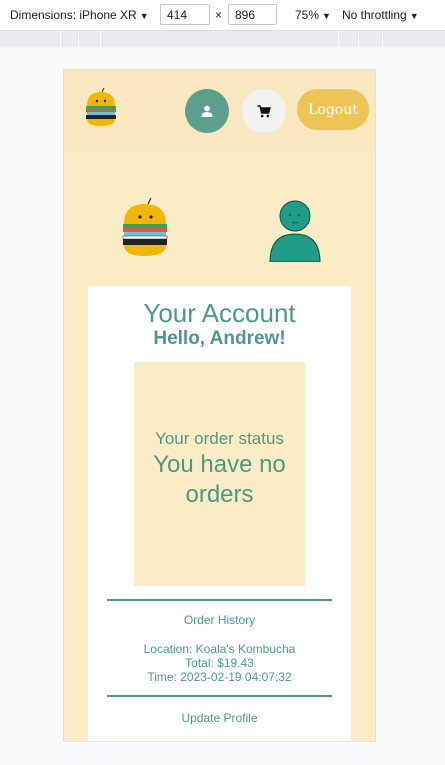 Image resolution: width=445 pixels, height=765 pixels. What do you see at coordinates (219, 338) in the screenshot?
I see `greeting: Hello, Andrew!` at bounding box center [219, 338].